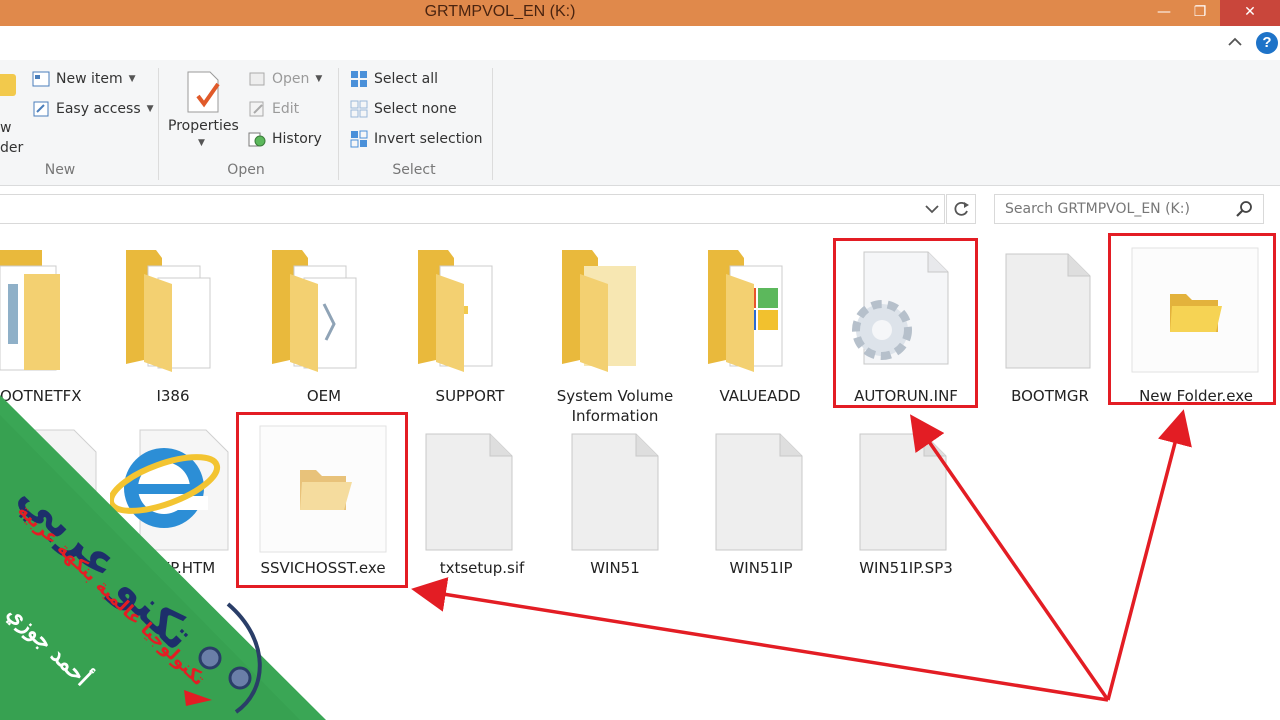 The height and width of the screenshot is (720, 1280). I want to click on arrow-to-autorun, so click(1010, 557).